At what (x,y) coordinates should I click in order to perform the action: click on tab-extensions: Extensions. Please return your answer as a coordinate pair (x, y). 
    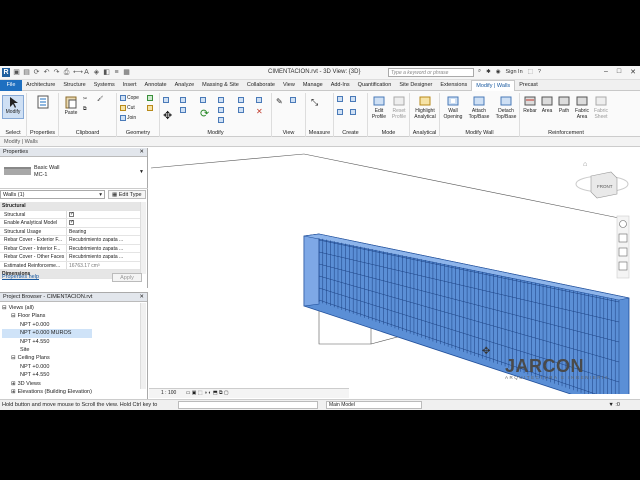
    Looking at the image, I should click on (453, 85).